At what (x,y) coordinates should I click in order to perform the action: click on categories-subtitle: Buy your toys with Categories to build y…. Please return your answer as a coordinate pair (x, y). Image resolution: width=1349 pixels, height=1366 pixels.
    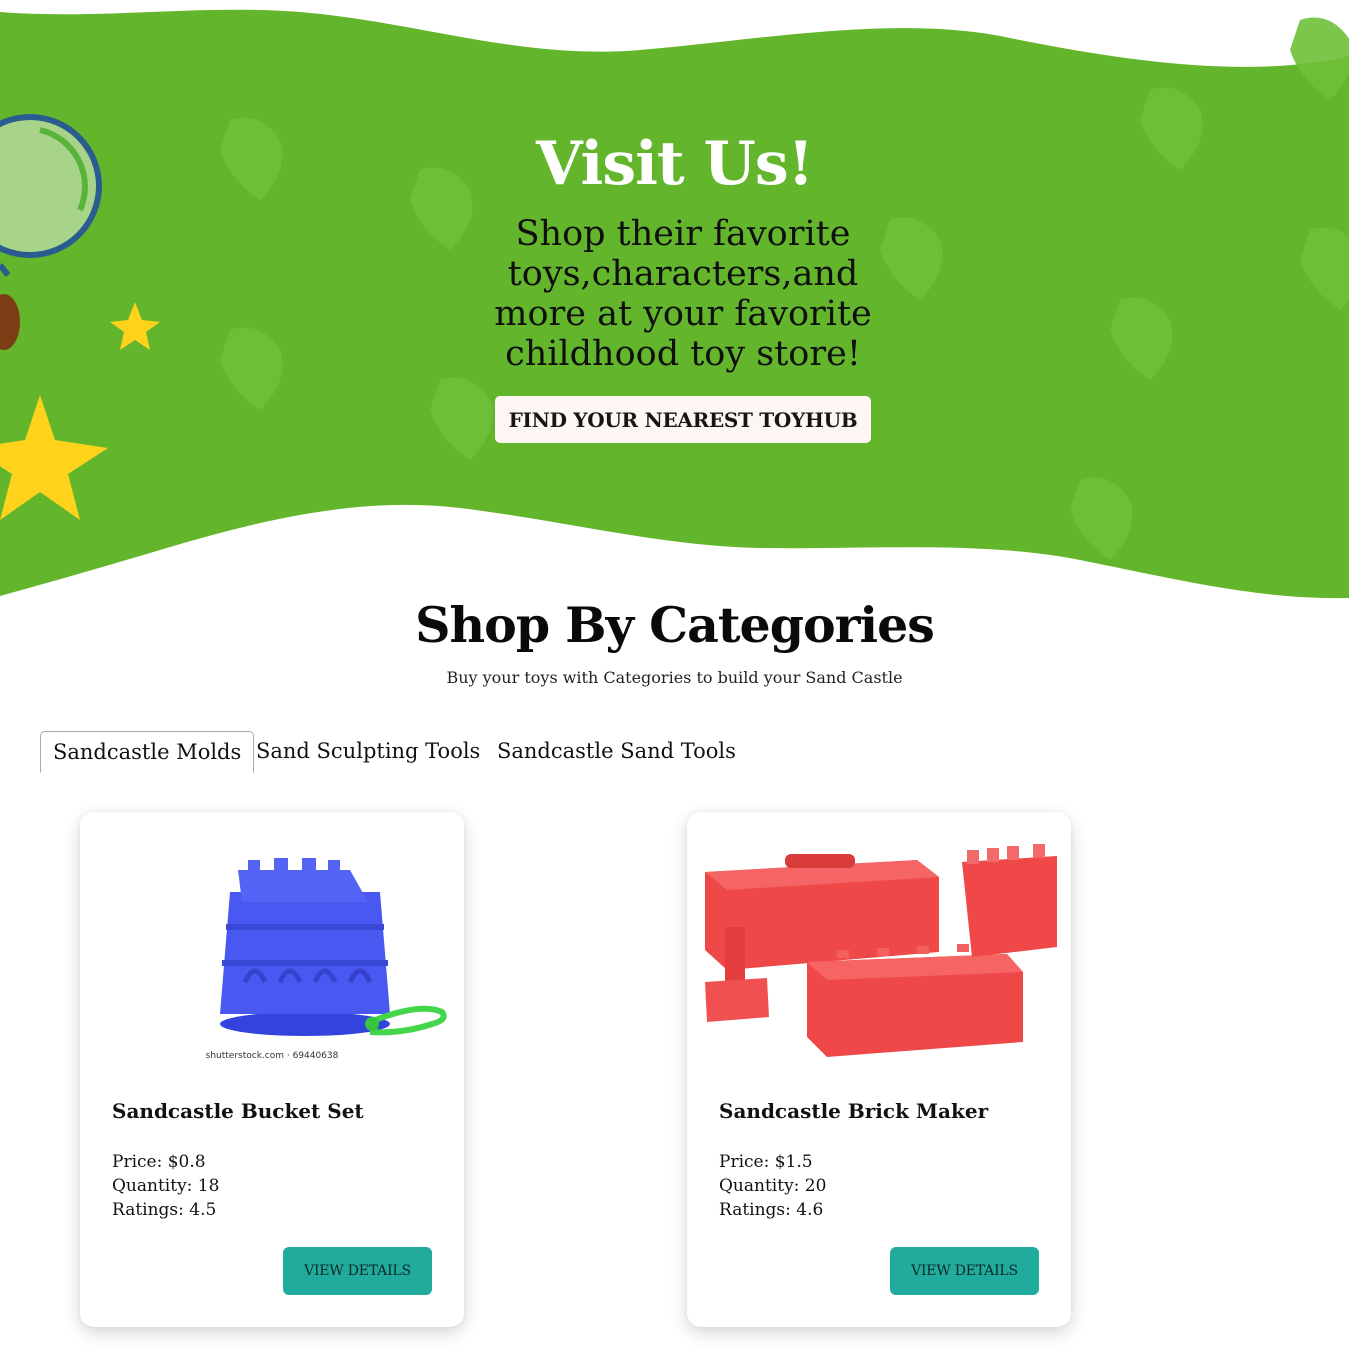
    Looking at the image, I should click on (674, 677).